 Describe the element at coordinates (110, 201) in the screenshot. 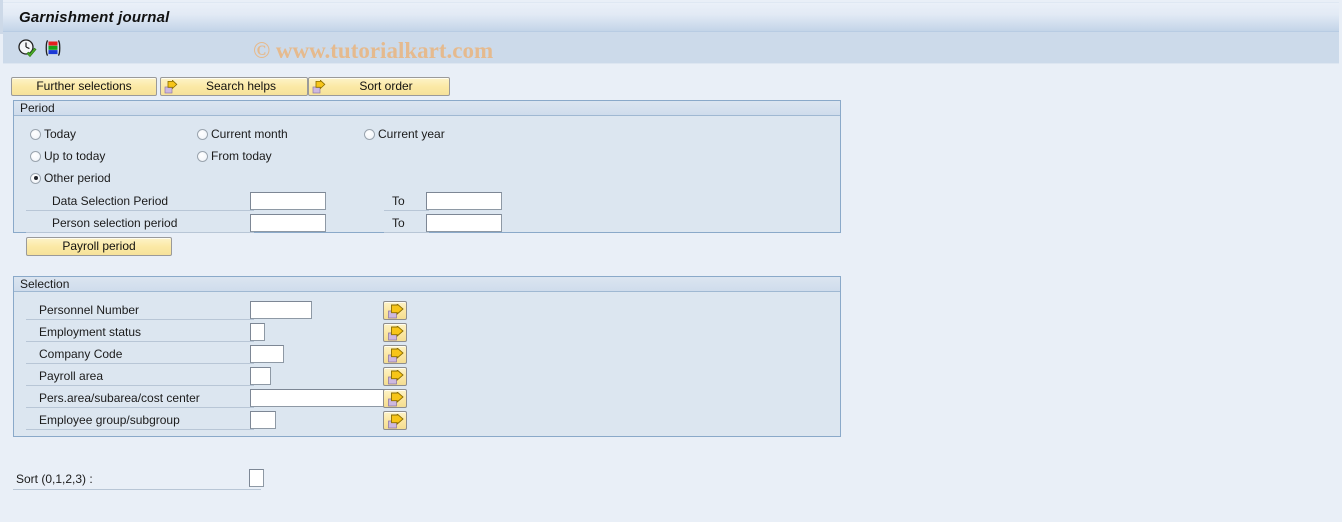

I see `data-selection-period-label: Data Selection Period` at that location.